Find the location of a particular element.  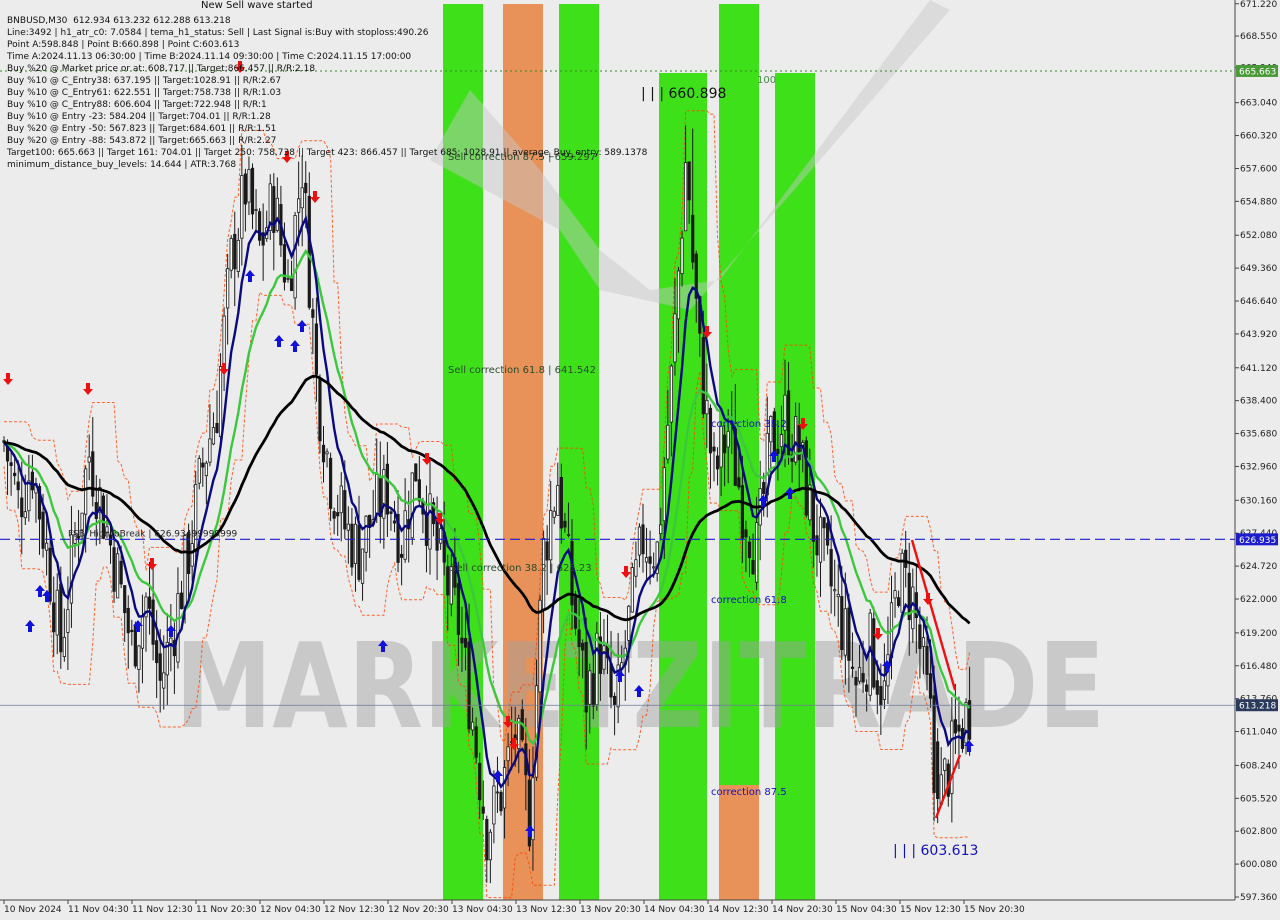

y-tick-label: 622.000 is located at coordinates (1258, 600).